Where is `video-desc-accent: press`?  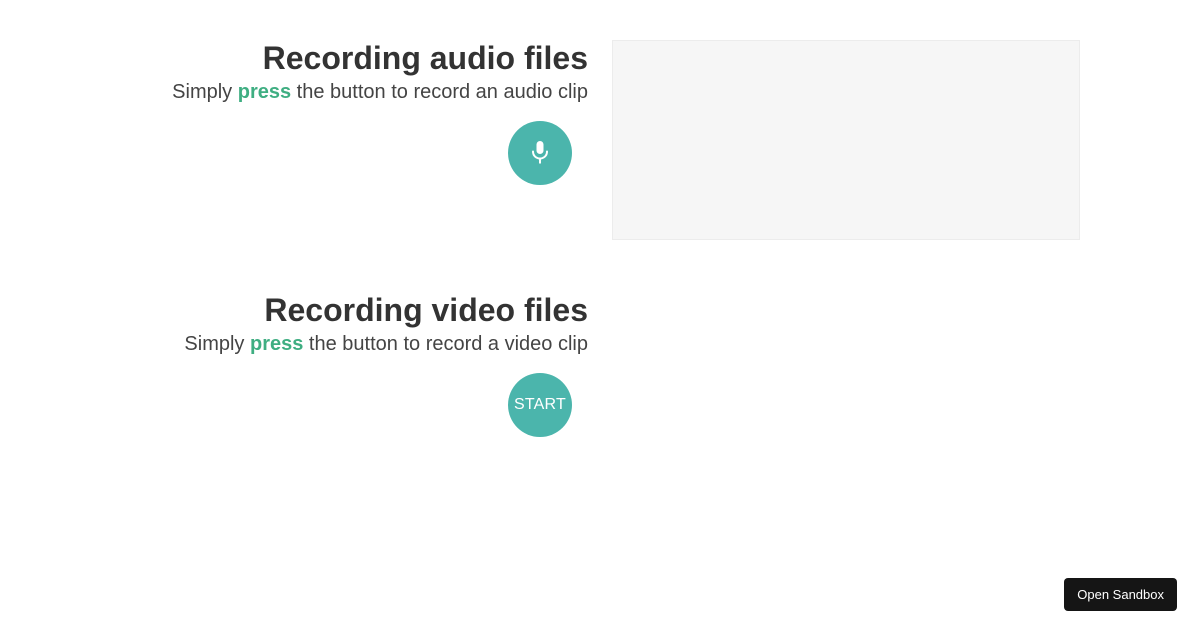
video-desc-accent: press is located at coordinates (277, 344).